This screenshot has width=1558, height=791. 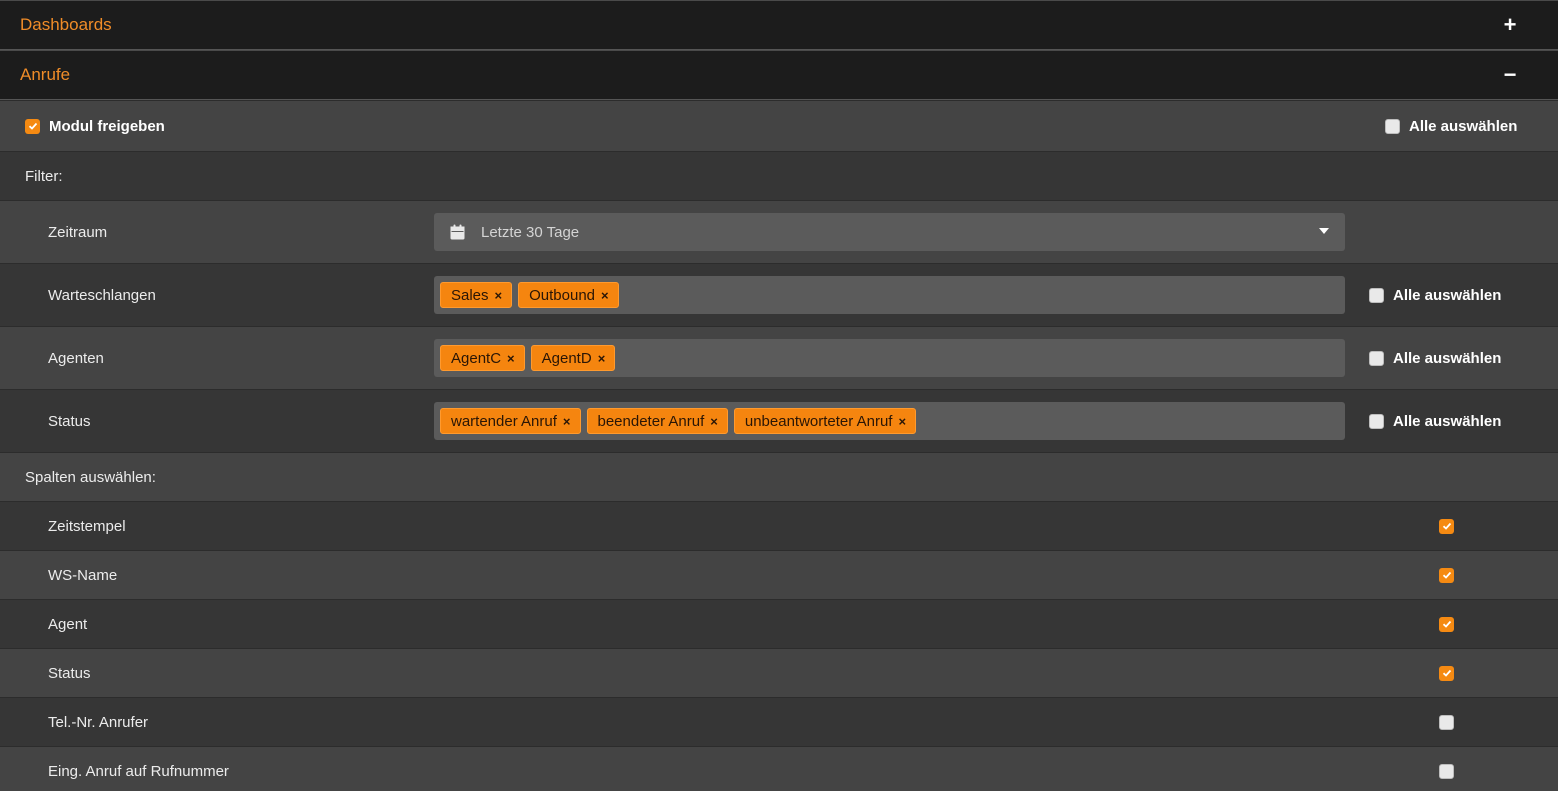 What do you see at coordinates (476, 358) in the screenshot?
I see `chip-label: AgentC` at bounding box center [476, 358].